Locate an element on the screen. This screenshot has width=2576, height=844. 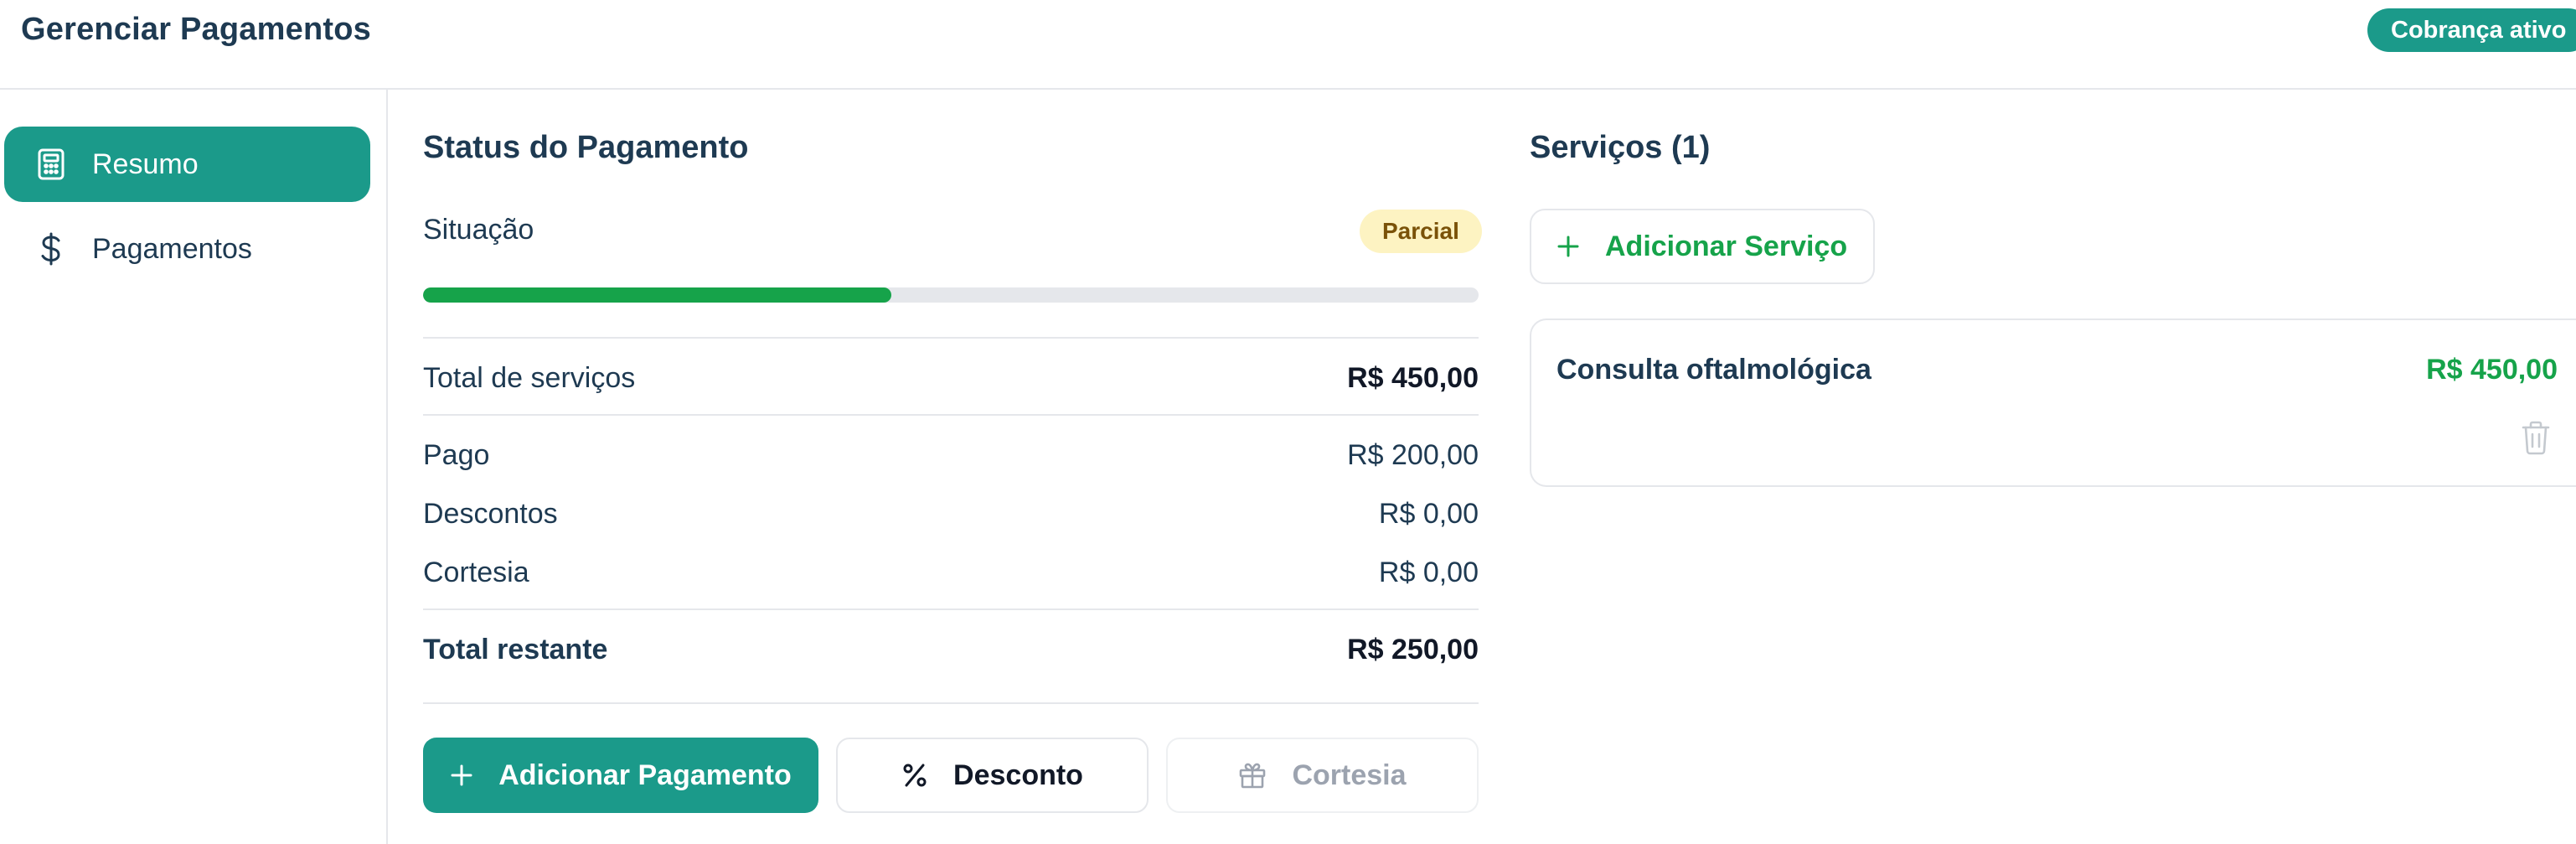
summary-row-paid: Pago R$ 200,00 is located at coordinates (951, 455).